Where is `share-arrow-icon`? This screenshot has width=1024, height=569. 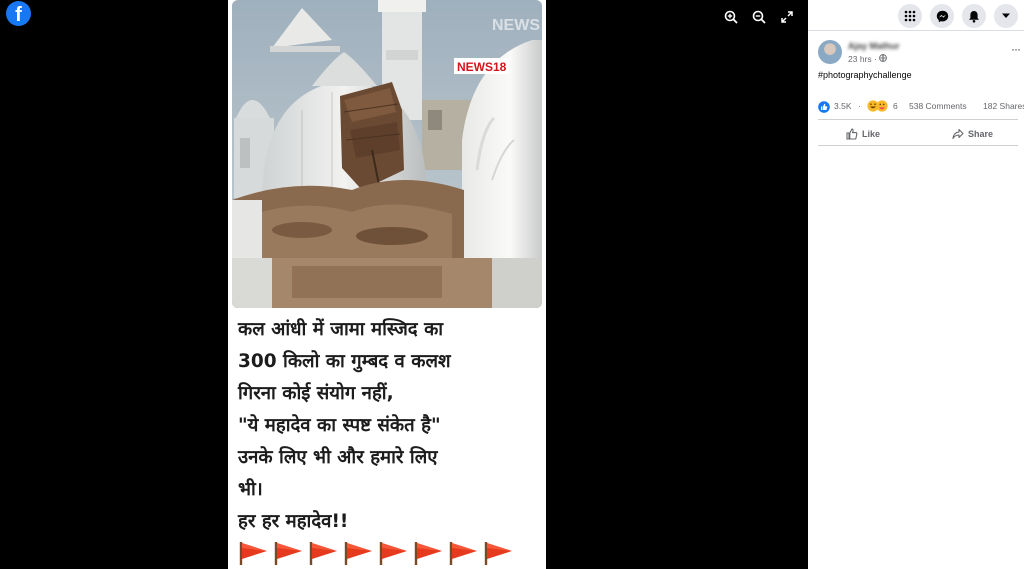
share-arrow-icon is located at coordinates (958, 134).